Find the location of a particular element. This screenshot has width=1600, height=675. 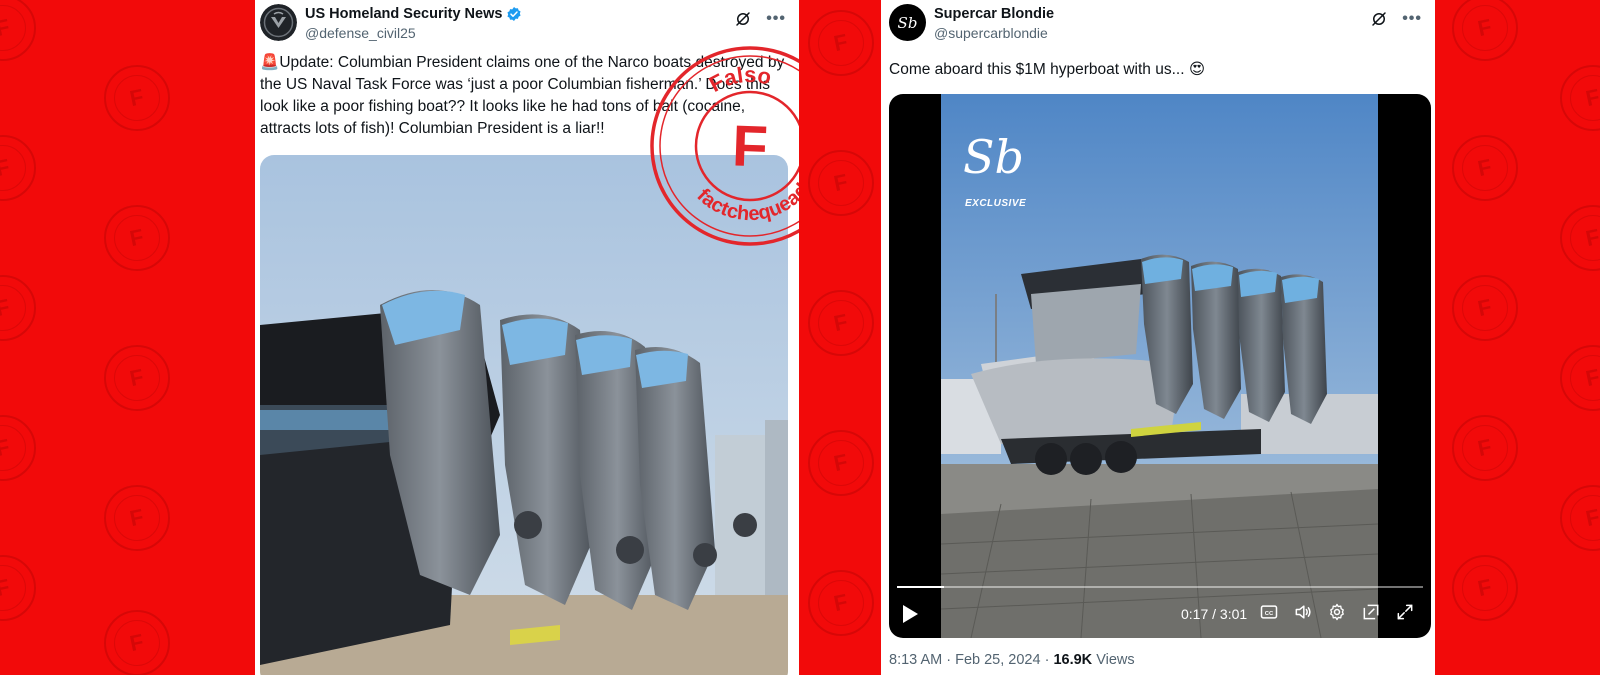

video-time: 0:17 / 3:01 is located at coordinates (1214, 614).